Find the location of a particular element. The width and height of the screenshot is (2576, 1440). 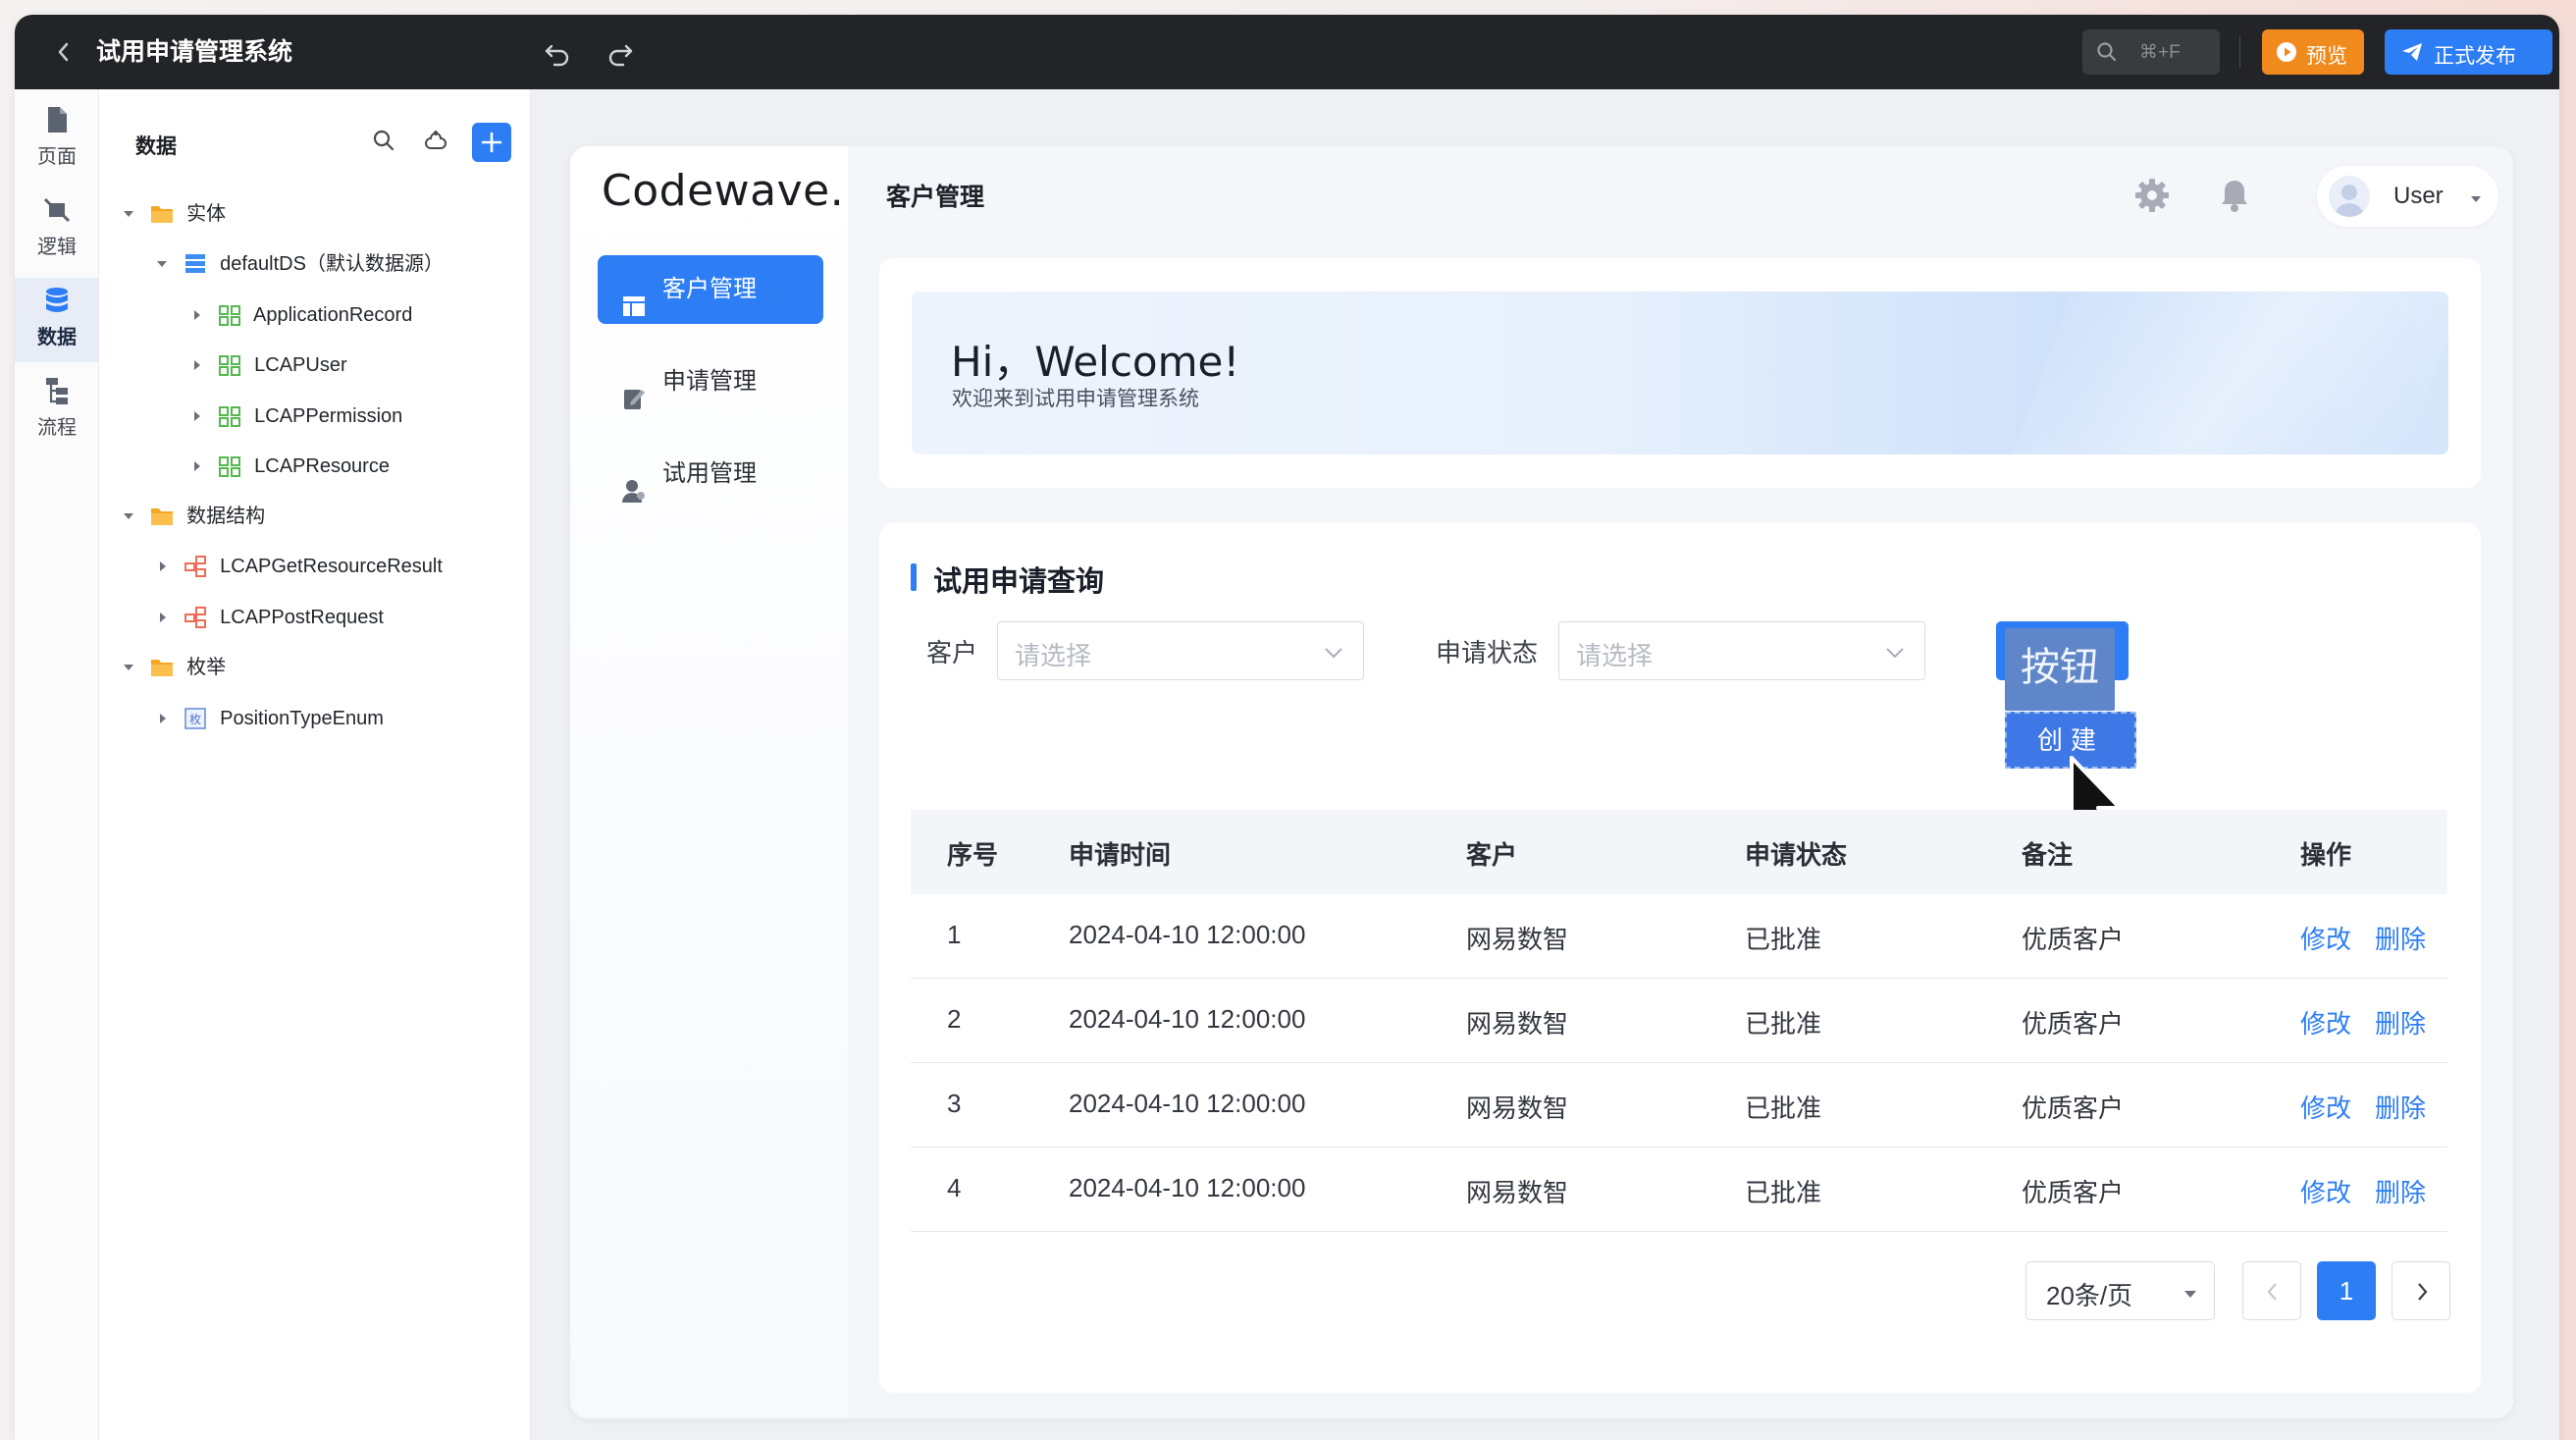

tree-label: LCAPResource is located at coordinates (322, 466).